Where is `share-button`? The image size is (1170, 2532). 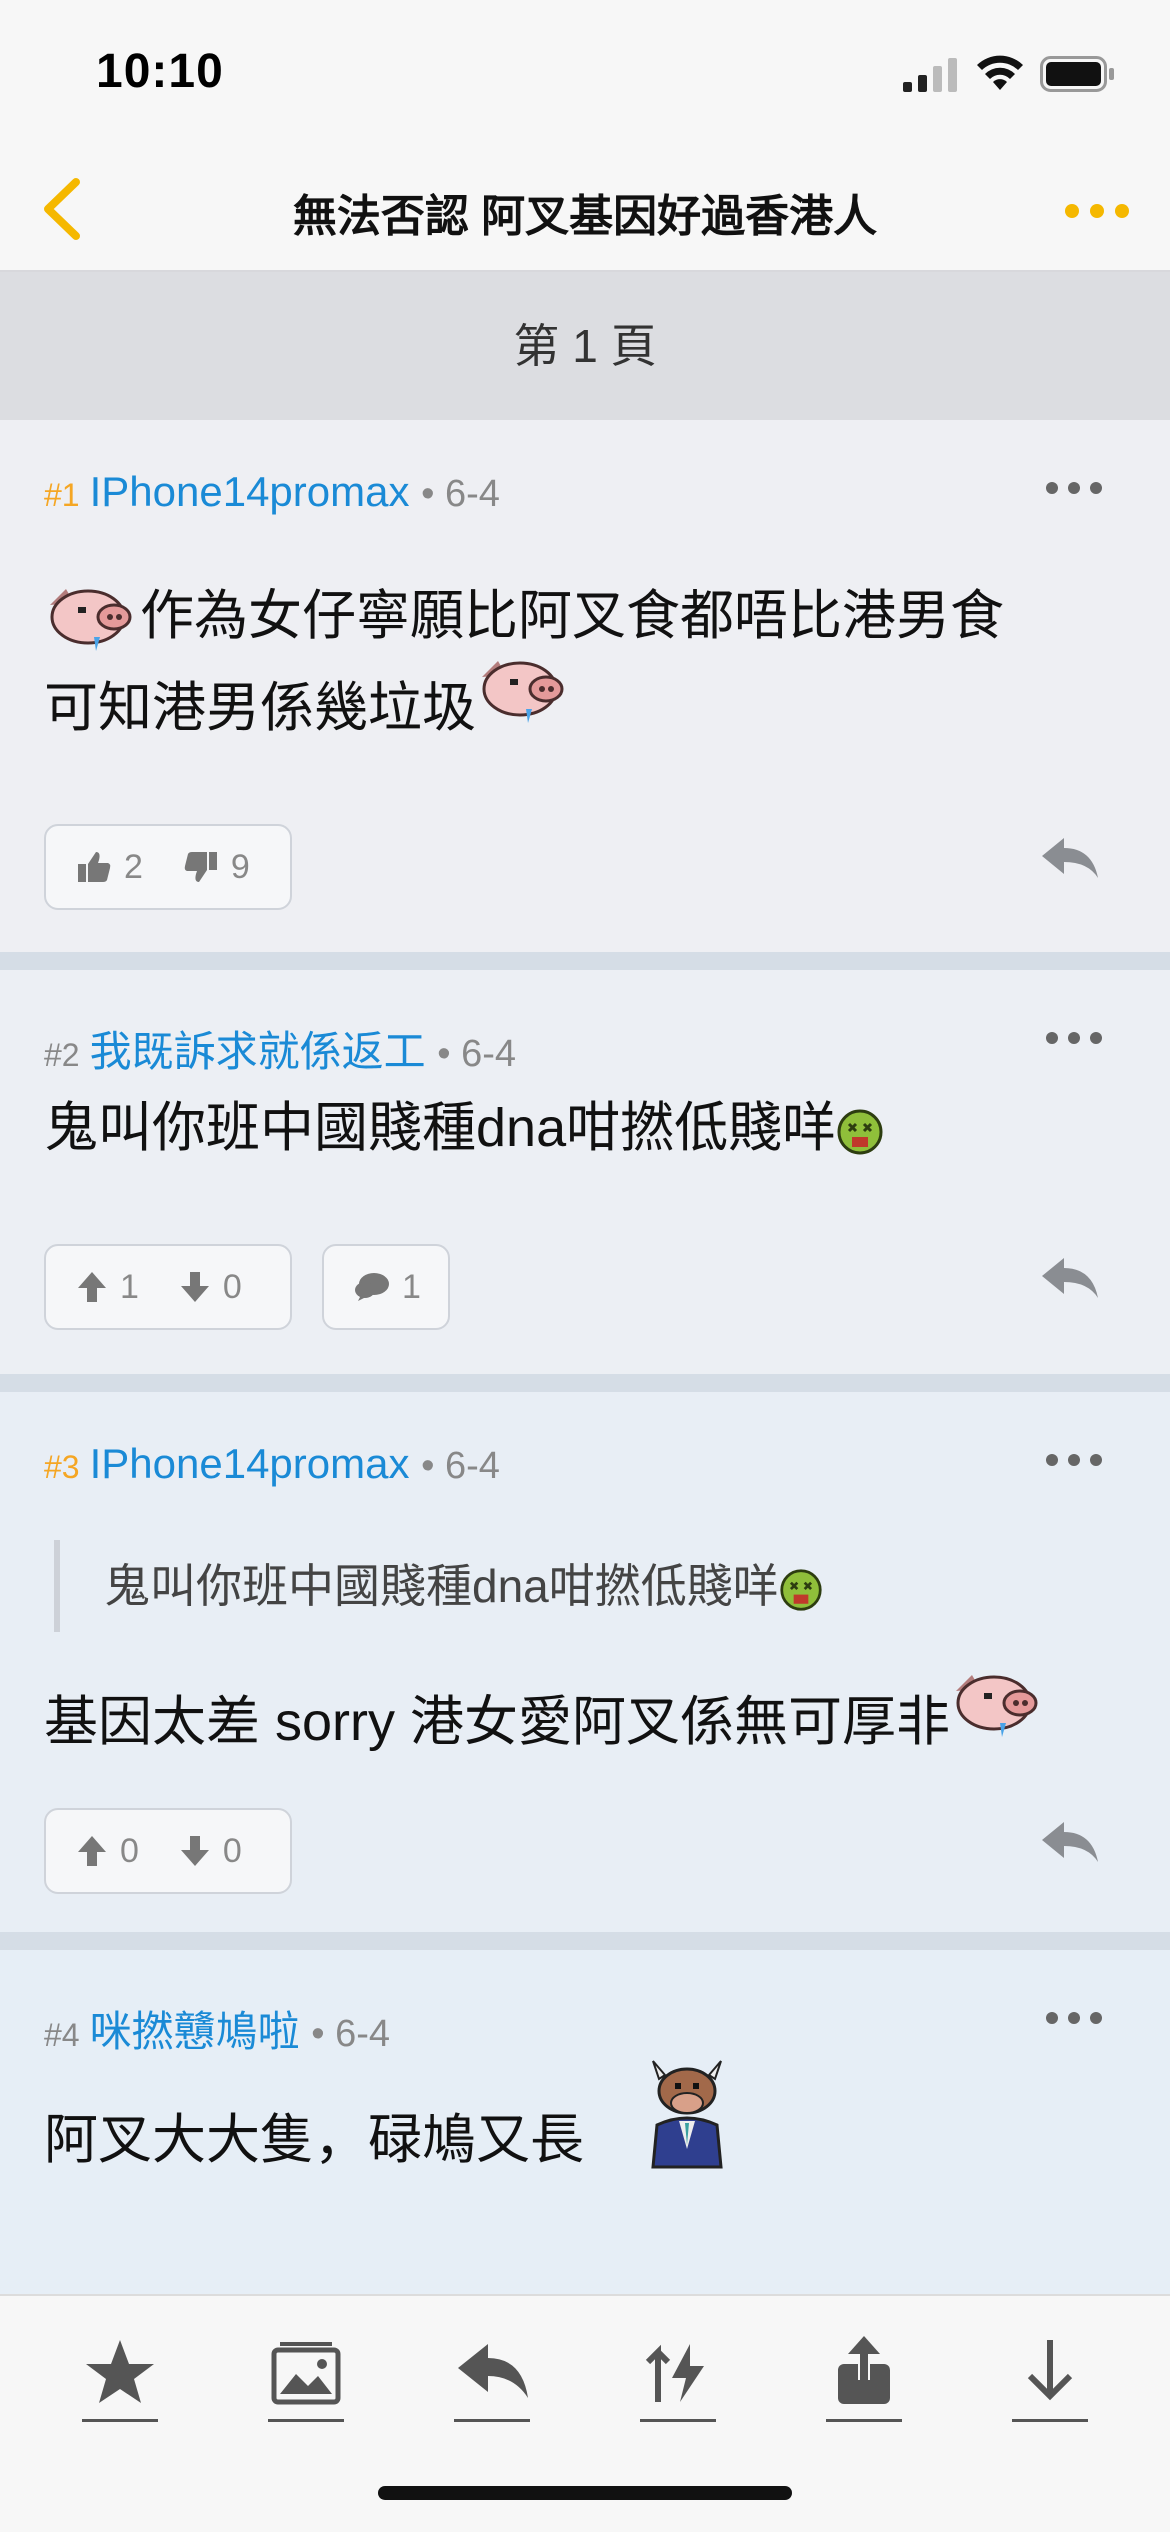
share-button is located at coordinates (864, 2377).